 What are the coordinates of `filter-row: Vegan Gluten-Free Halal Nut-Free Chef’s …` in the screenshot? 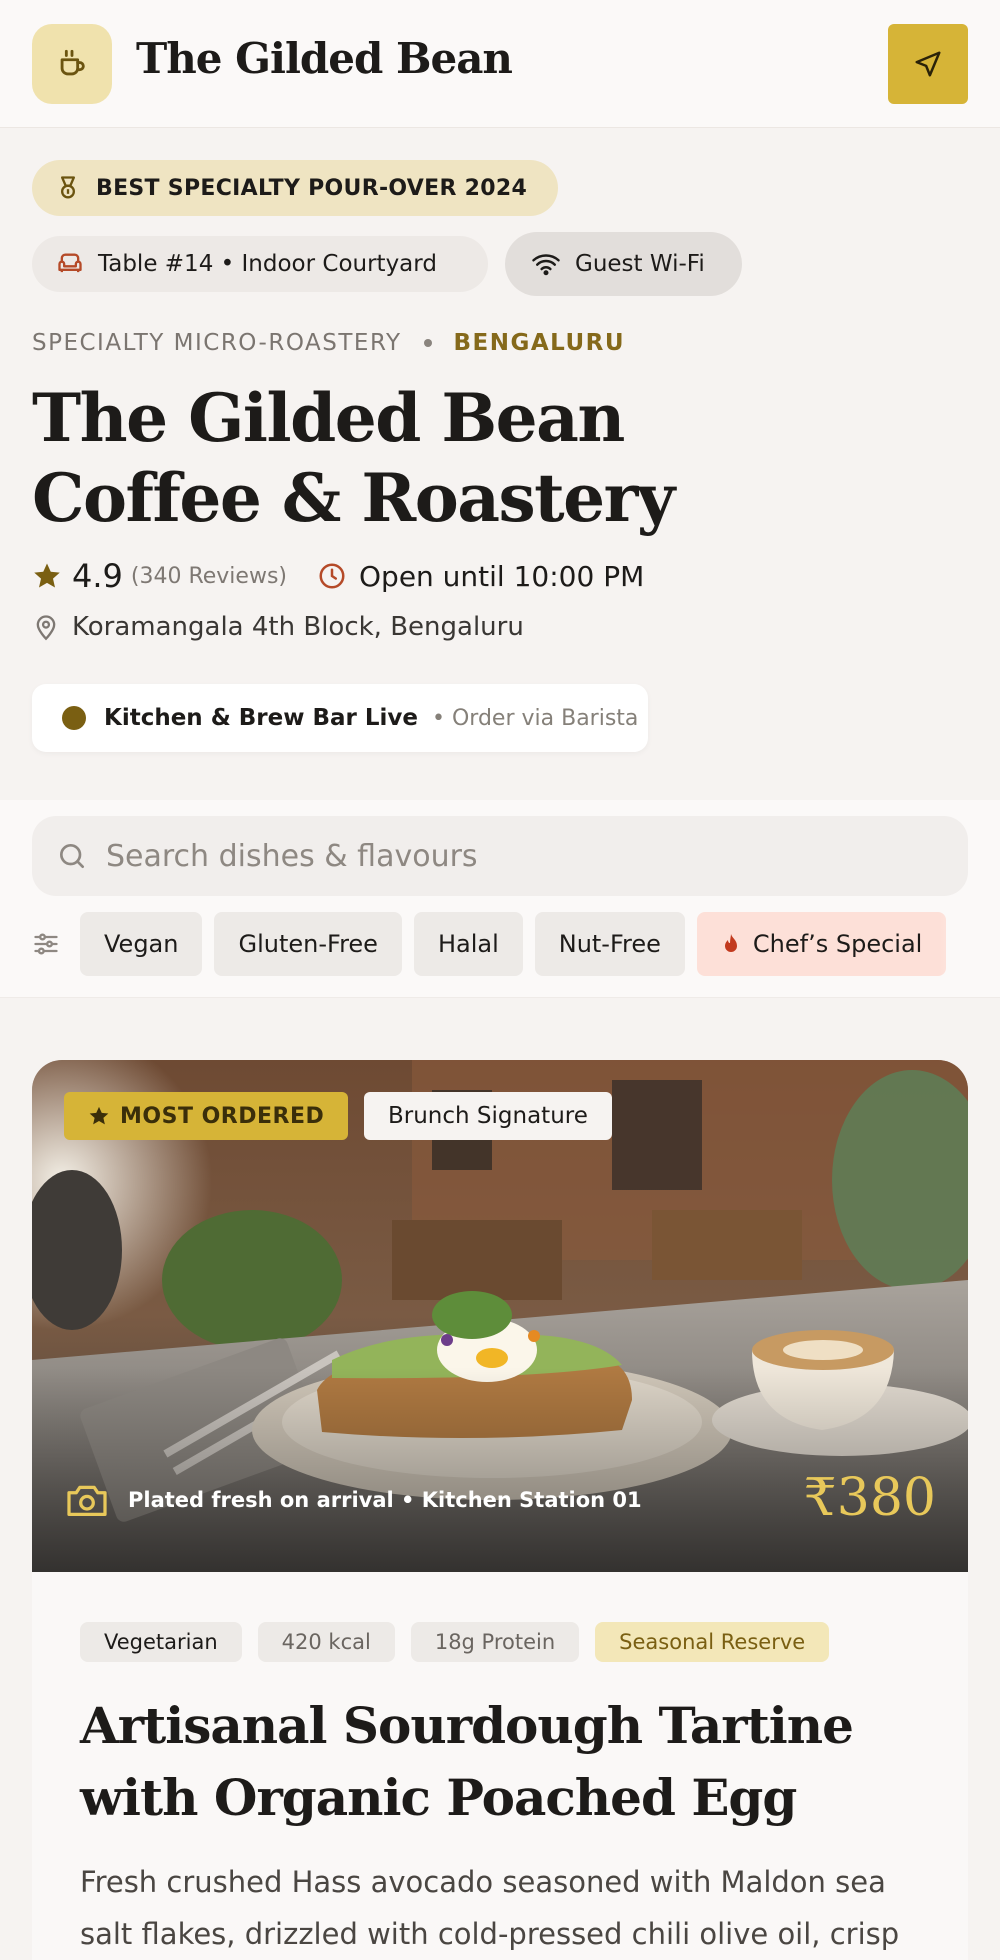 It's located at (516, 944).